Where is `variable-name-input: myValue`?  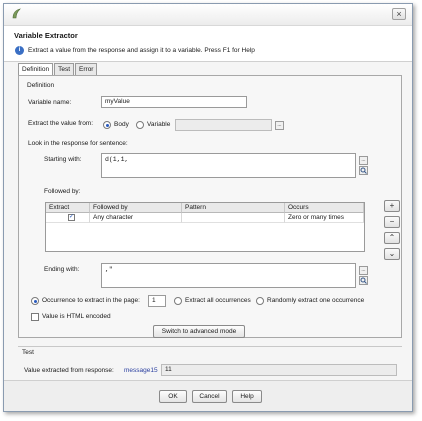 variable-name-input: myValue is located at coordinates (174, 102).